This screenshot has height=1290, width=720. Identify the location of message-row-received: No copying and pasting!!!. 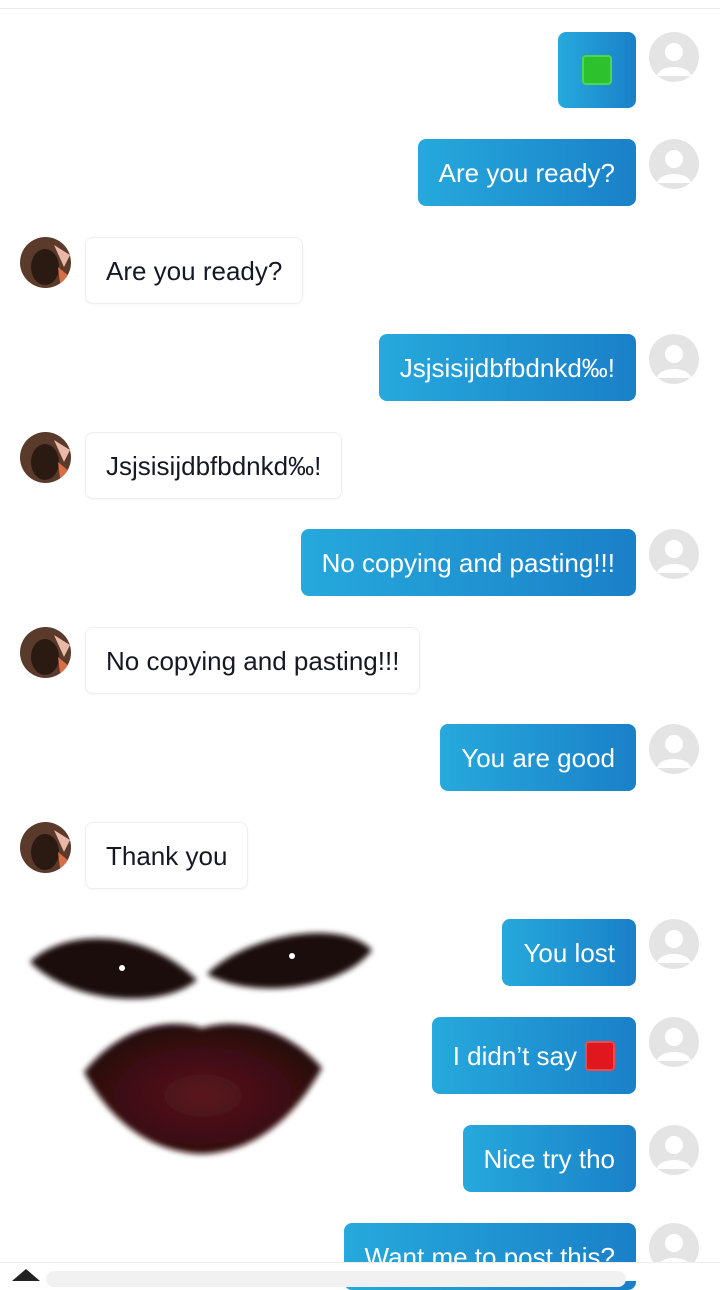
(360, 661).